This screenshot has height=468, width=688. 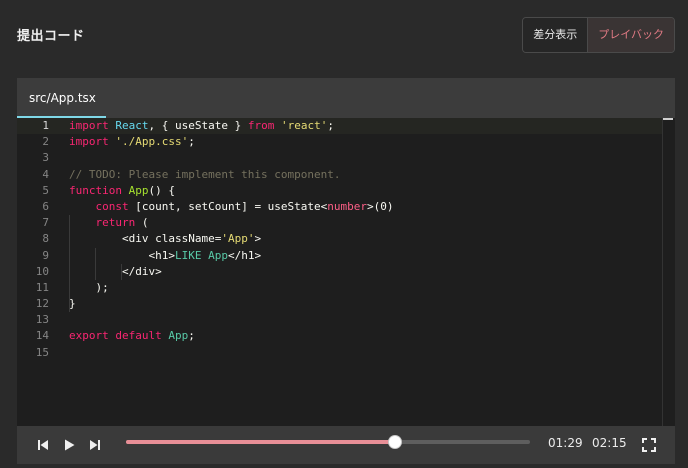 What do you see at coordinates (380, 206) in the screenshot?
I see `code-token: >(0)` at bounding box center [380, 206].